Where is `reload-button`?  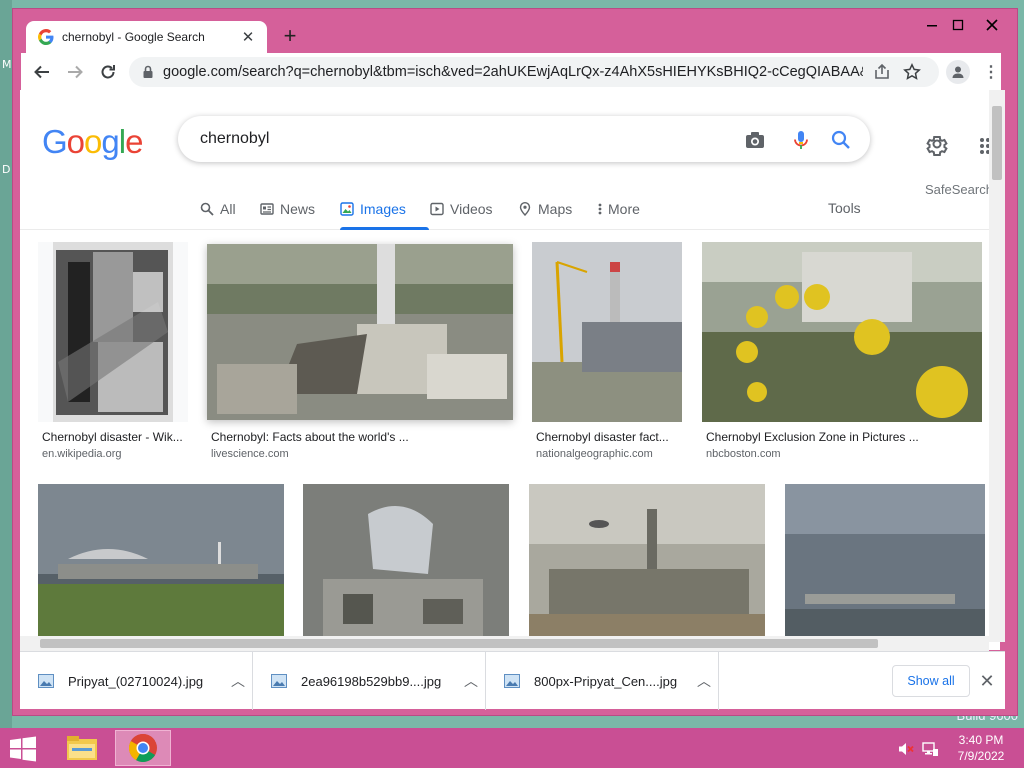
reload-button is located at coordinates (108, 72).